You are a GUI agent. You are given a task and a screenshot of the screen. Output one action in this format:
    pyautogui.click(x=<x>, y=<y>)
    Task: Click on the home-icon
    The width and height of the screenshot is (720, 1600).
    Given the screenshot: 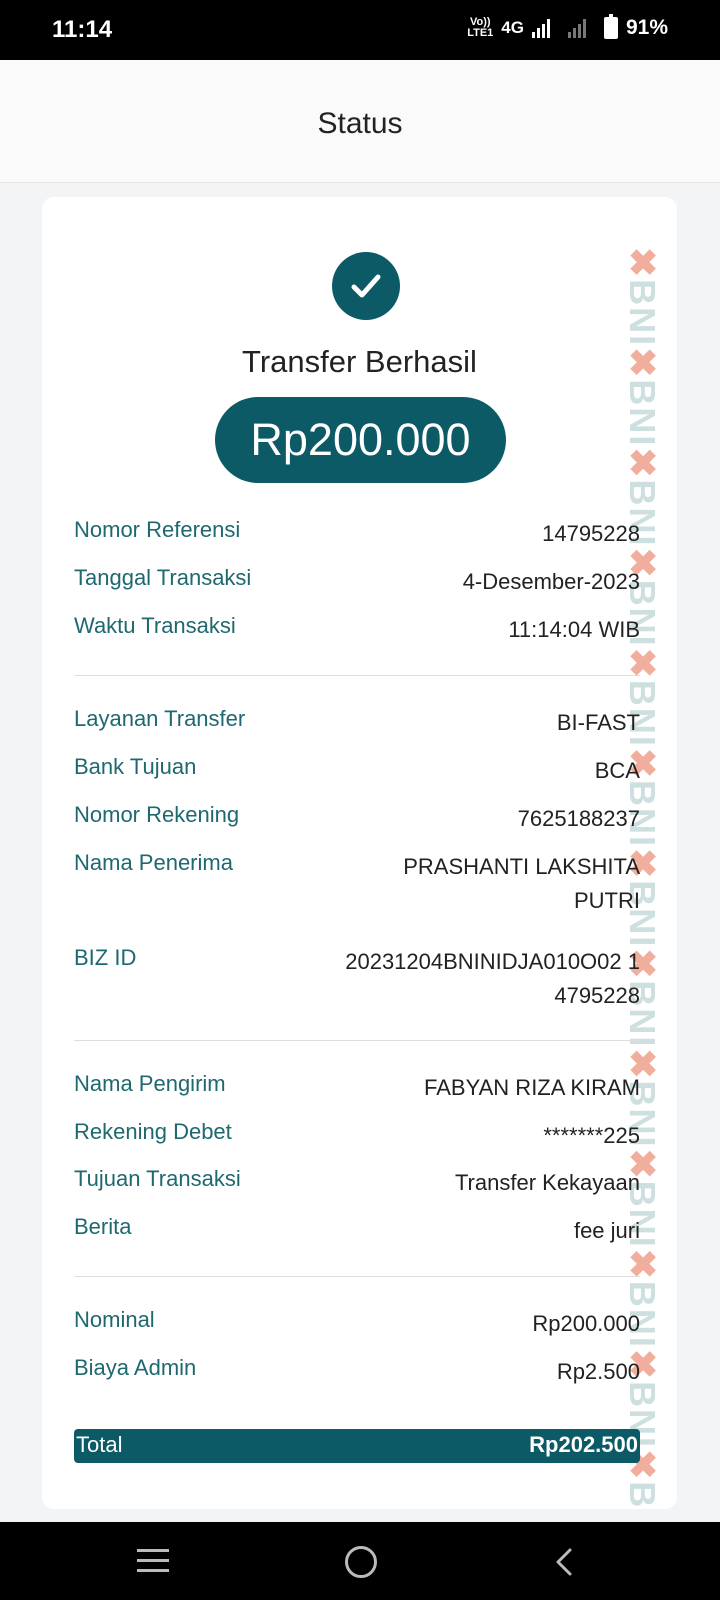 What is the action you would take?
    pyautogui.click(x=361, y=1562)
    